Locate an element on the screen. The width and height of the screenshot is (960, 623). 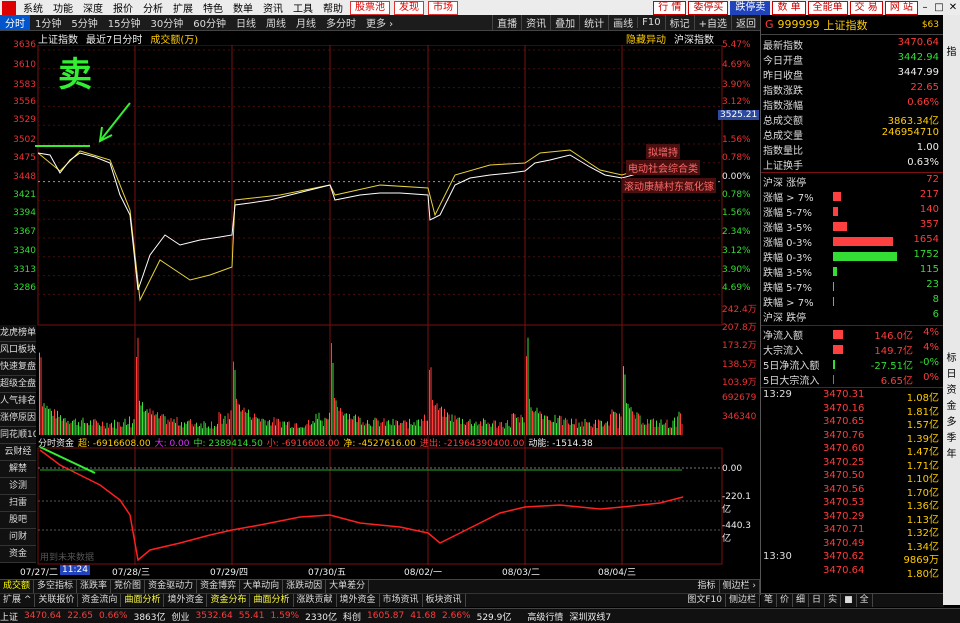
sidebar-toggle: 侧边栏 › is located at coordinates (740, 586).